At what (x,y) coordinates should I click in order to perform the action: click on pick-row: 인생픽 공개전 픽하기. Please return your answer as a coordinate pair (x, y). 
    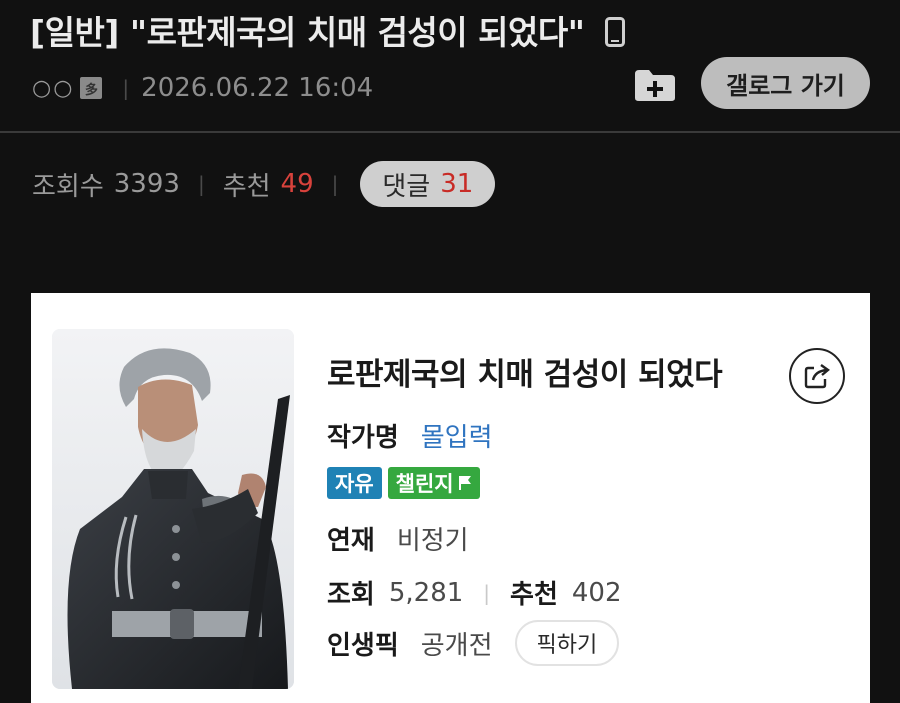
    Looking at the image, I should click on (473, 643).